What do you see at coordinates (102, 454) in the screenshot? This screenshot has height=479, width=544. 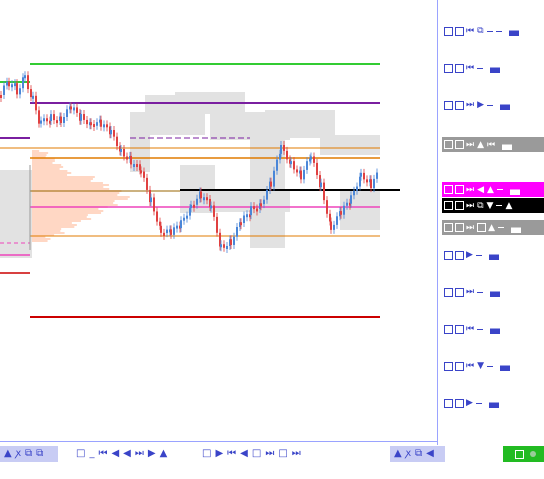 I see `toolbar-icon: ⏮` at bounding box center [102, 454].